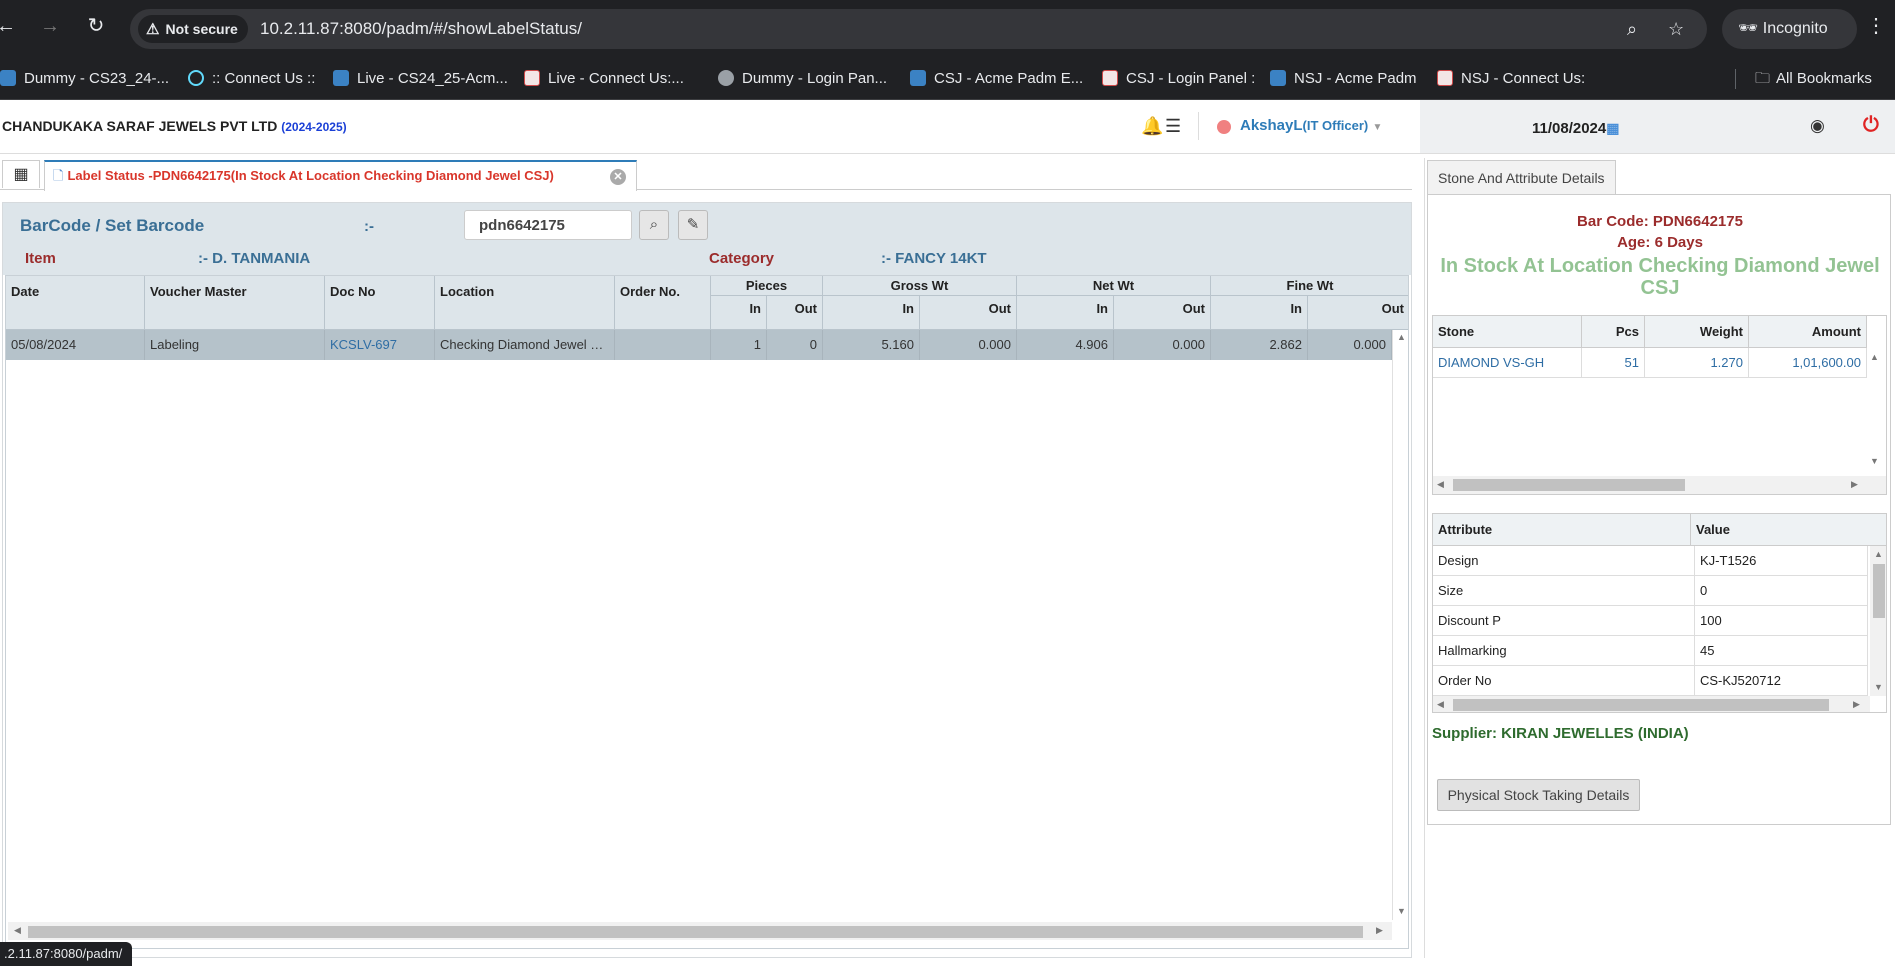 The image size is (1895, 966). Describe the element at coordinates (1813, 79) in the screenshot. I see `all-bookmarks: 🗀 All Bookmarks` at that location.